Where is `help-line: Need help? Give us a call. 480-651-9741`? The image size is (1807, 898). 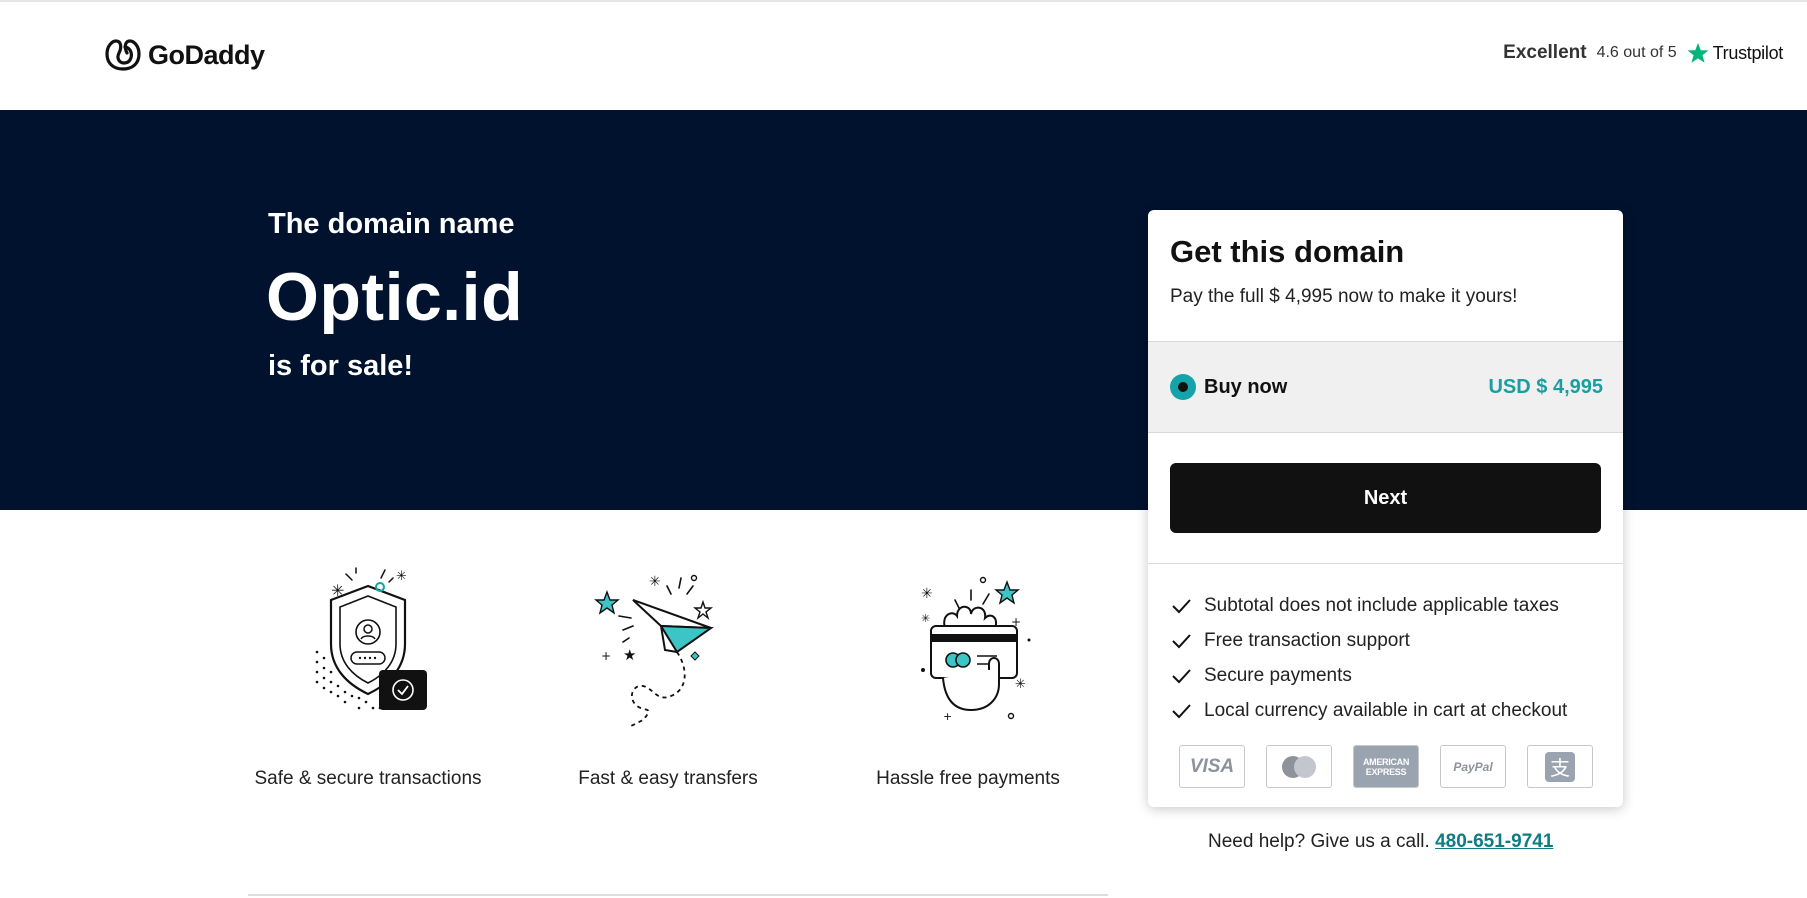 help-line: Need help? Give us a call. 480-651-9741 is located at coordinates (1380, 842).